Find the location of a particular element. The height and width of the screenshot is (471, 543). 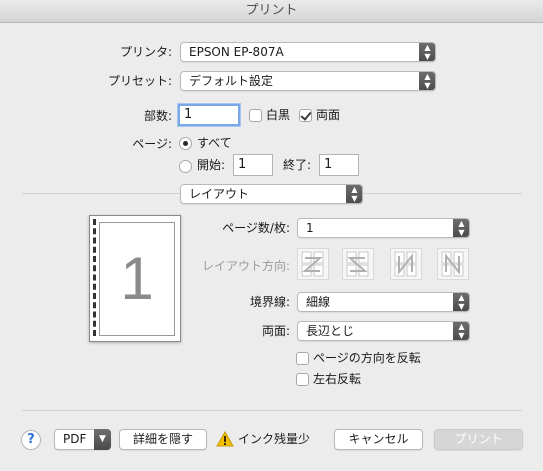

print-button: プリント is located at coordinates (478, 439).